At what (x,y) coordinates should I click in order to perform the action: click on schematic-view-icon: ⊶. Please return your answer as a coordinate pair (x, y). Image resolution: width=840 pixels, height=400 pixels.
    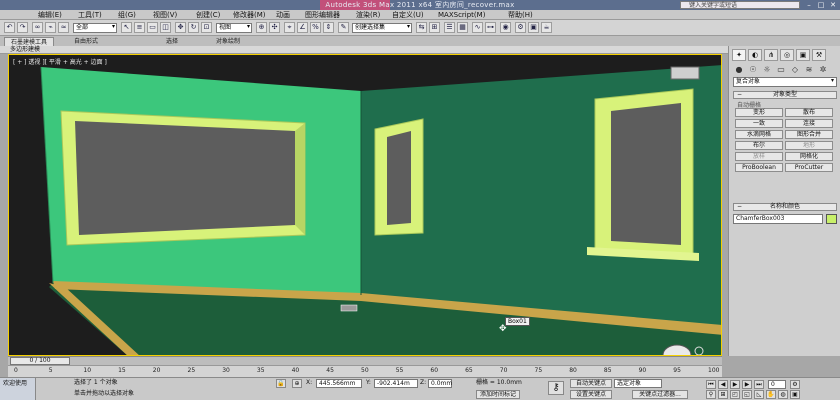
    Looking at the image, I should click on (490, 27).